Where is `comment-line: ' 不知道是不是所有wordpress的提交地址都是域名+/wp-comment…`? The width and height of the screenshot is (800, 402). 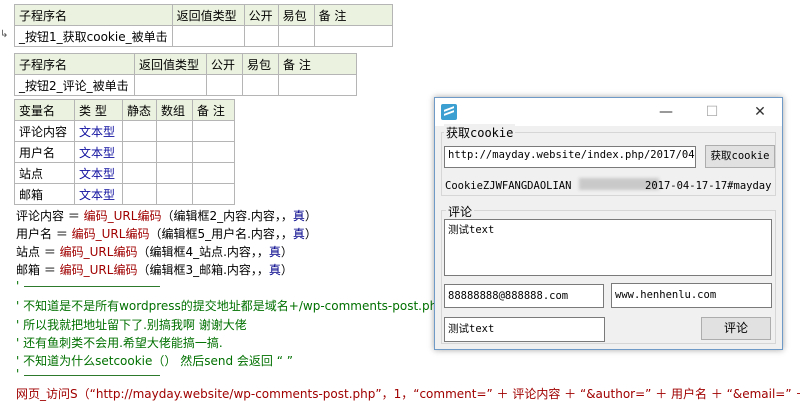
comment-line: ' 不知道是不是所有wordpress的提交地址都是域名+/wp-comment… is located at coordinates (232, 305).